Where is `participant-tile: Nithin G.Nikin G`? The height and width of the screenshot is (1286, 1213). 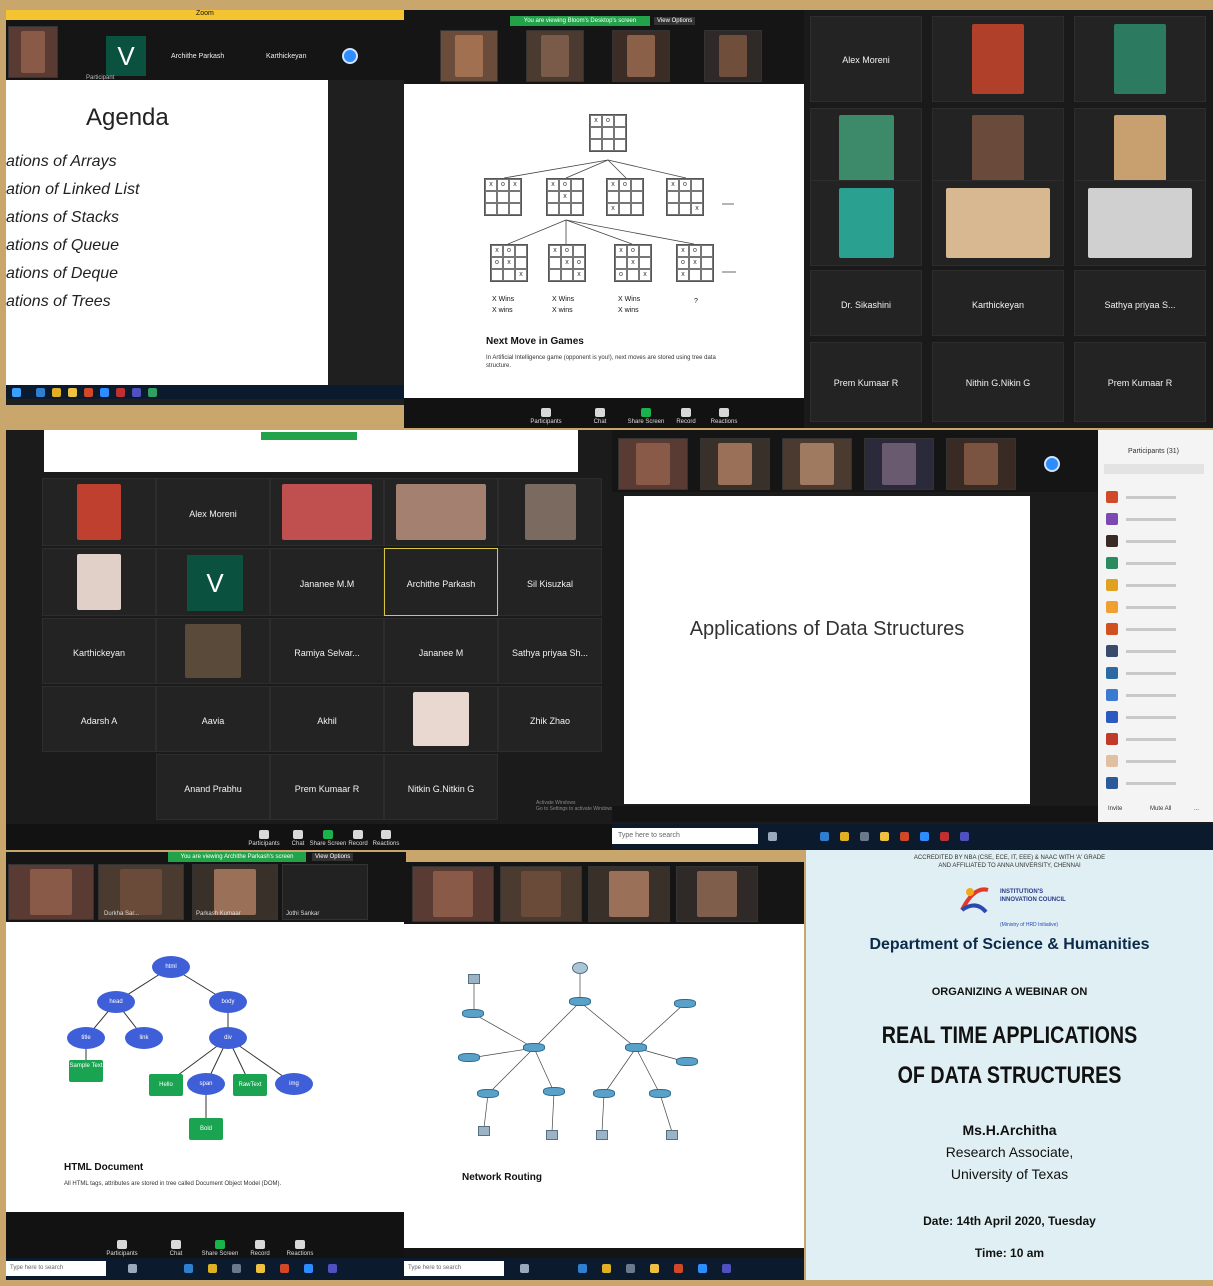 participant-tile: Nithin G.Nikin G is located at coordinates (998, 382).